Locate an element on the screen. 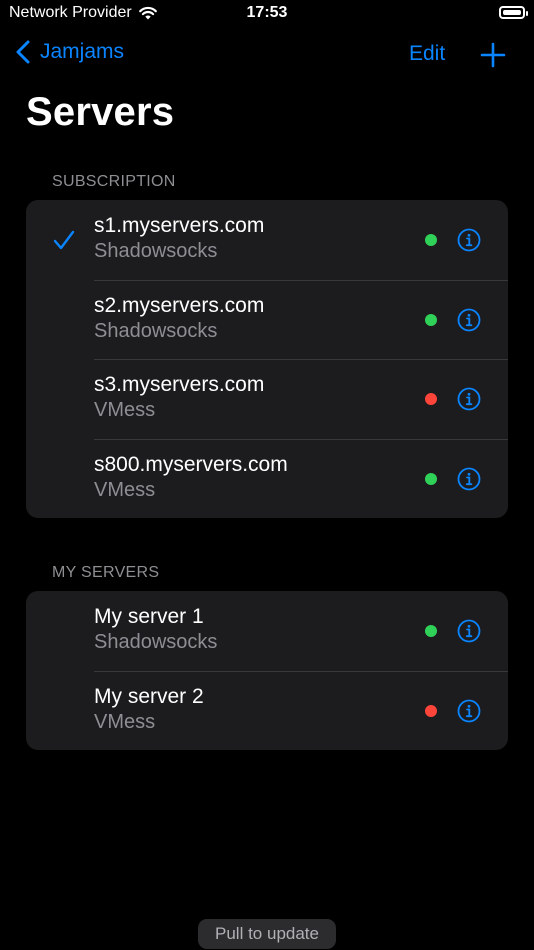 This screenshot has height=950, width=534. server-name: s1.myservers.com is located at coordinates (179, 225).